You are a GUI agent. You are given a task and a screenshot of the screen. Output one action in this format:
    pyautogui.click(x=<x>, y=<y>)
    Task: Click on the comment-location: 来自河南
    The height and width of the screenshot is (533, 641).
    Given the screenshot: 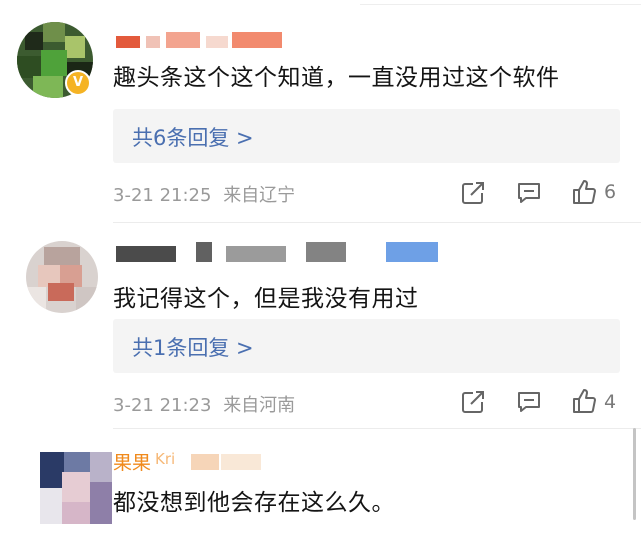 What is the action you would take?
    pyautogui.click(x=259, y=405)
    